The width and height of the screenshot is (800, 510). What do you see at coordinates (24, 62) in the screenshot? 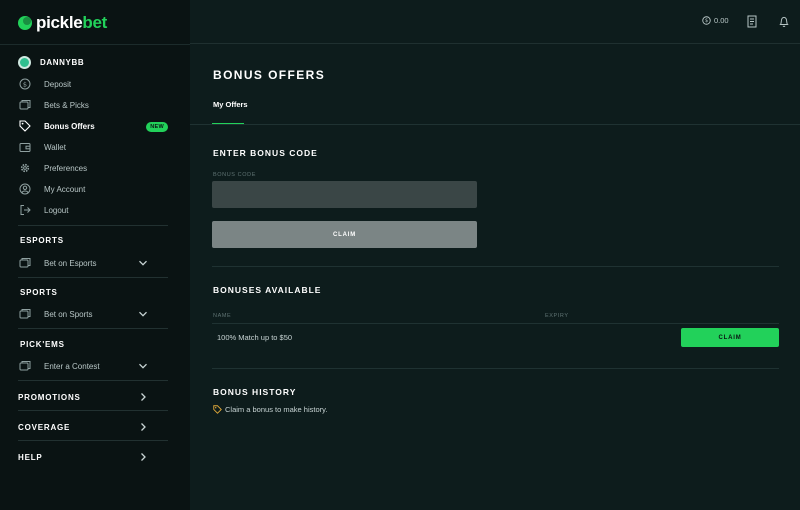
I see `avatar` at bounding box center [24, 62].